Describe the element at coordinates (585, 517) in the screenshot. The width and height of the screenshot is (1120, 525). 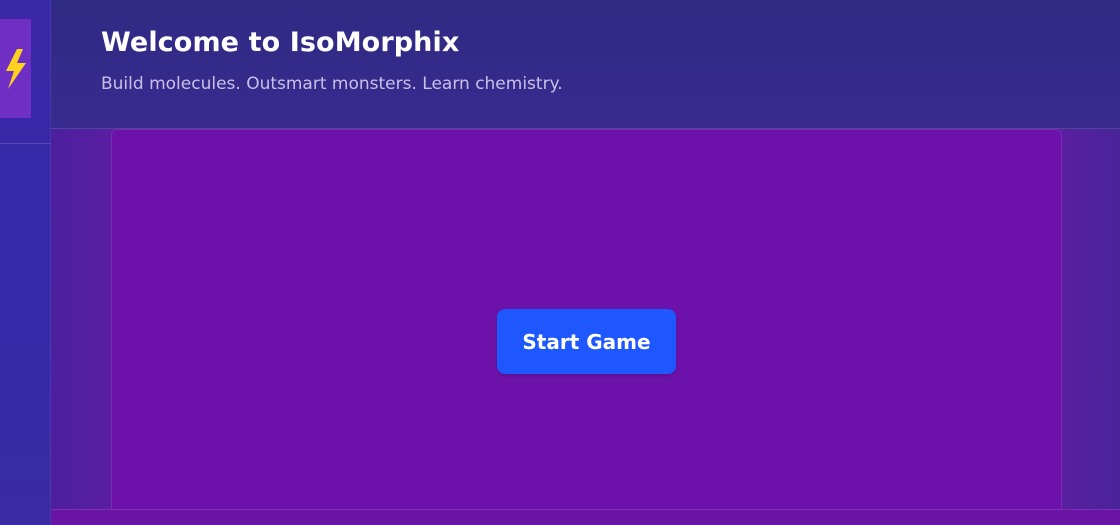
I see `footer-strip` at that location.